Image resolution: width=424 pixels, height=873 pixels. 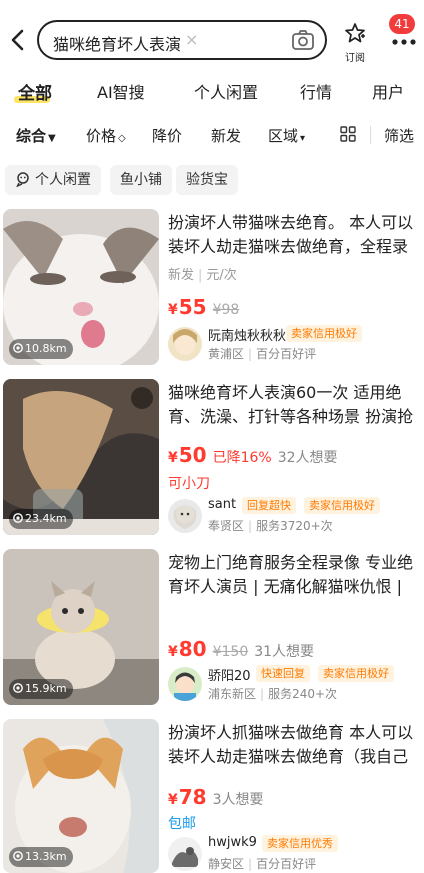 What do you see at coordinates (232, 842) in the screenshot?
I see `seller-name: hwjwk9` at bounding box center [232, 842].